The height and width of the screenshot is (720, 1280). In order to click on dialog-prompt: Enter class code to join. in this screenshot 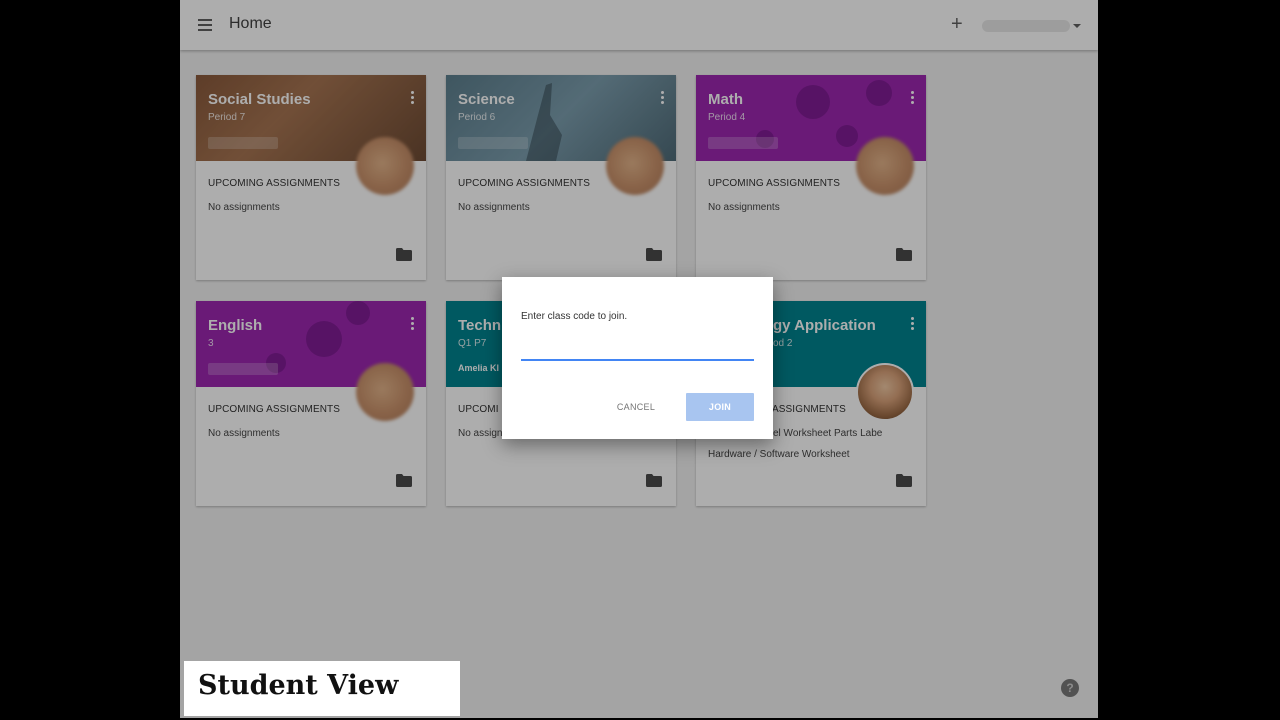, I will do `click(574, 316)`.